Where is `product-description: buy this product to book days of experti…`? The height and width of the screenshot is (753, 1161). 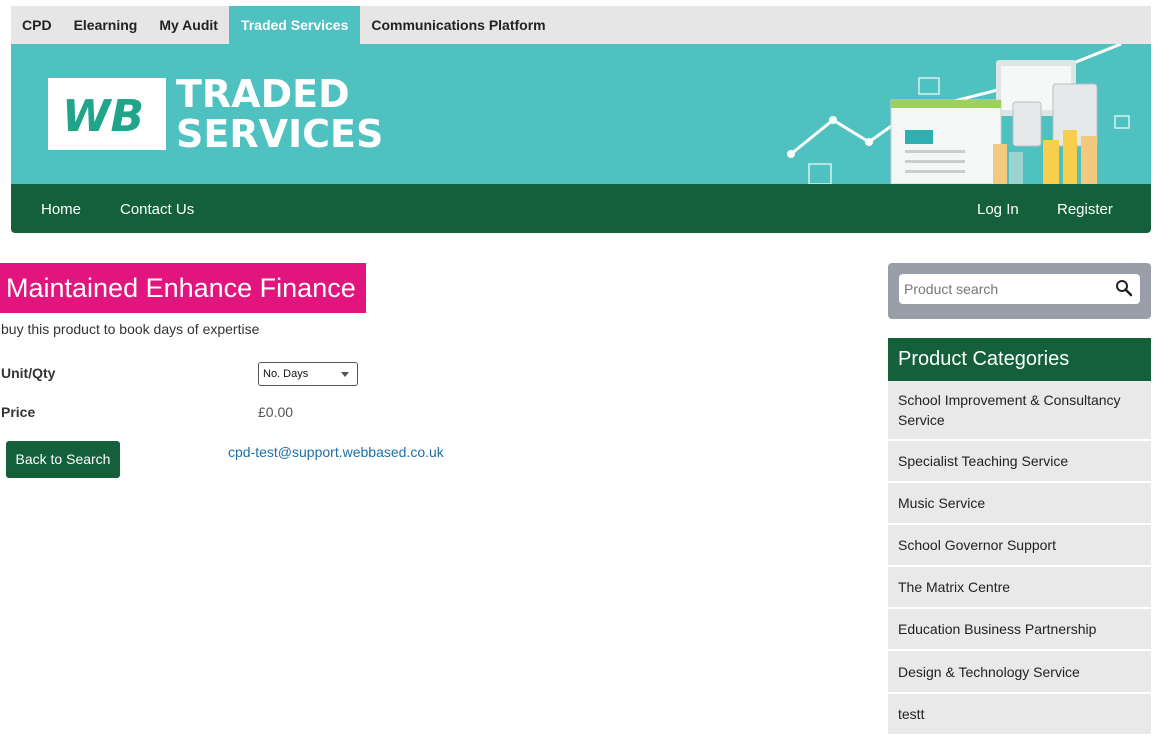
product-description: buy this product to book days of experti… is located at coordinates (130, 329).